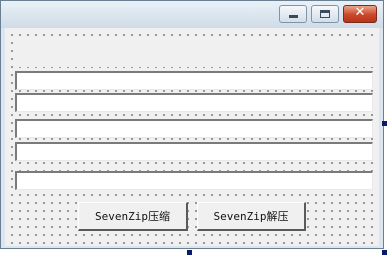 The image size is (389, 255). I want to click on minimize-button, so click(293, 14).